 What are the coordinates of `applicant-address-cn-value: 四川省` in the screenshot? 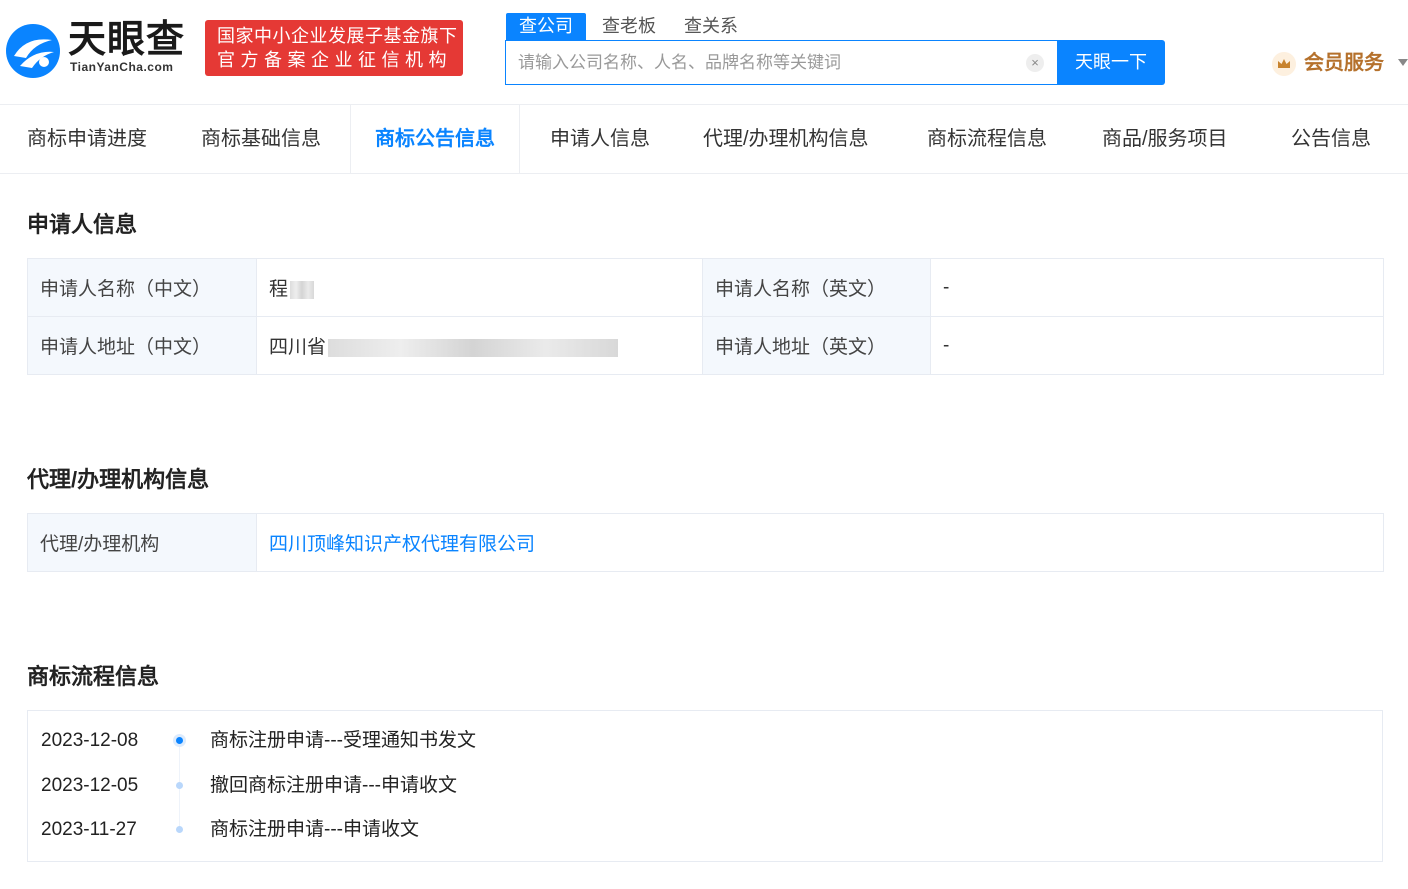 It's located at (298, 347).